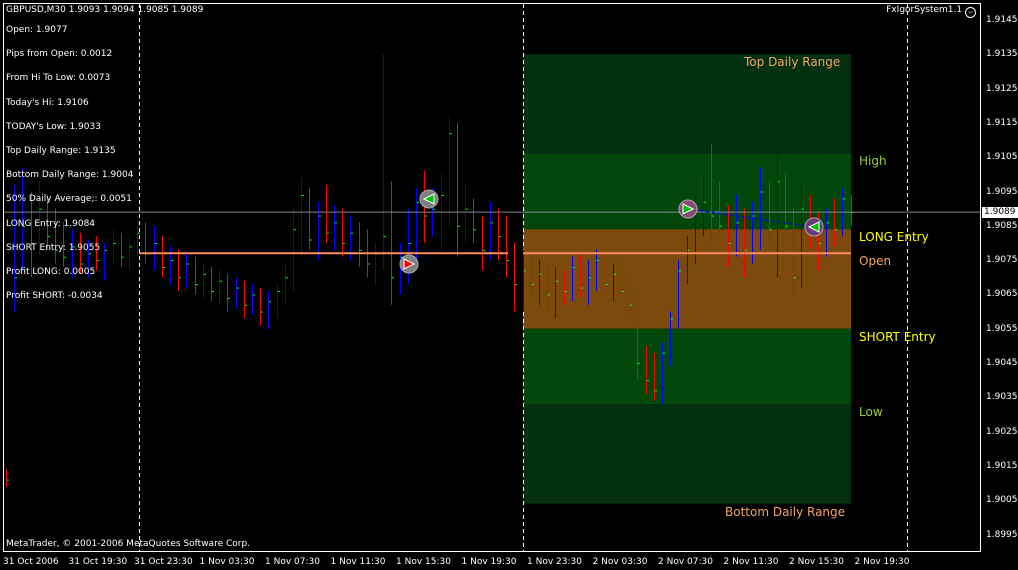  What do you see at coordinates (105, 10) in the screenshot?
I see `symbol-header: GBPUSD,M30 1.9093 1.9094 1.9085 1.9089` at bounding box center [105, 10].